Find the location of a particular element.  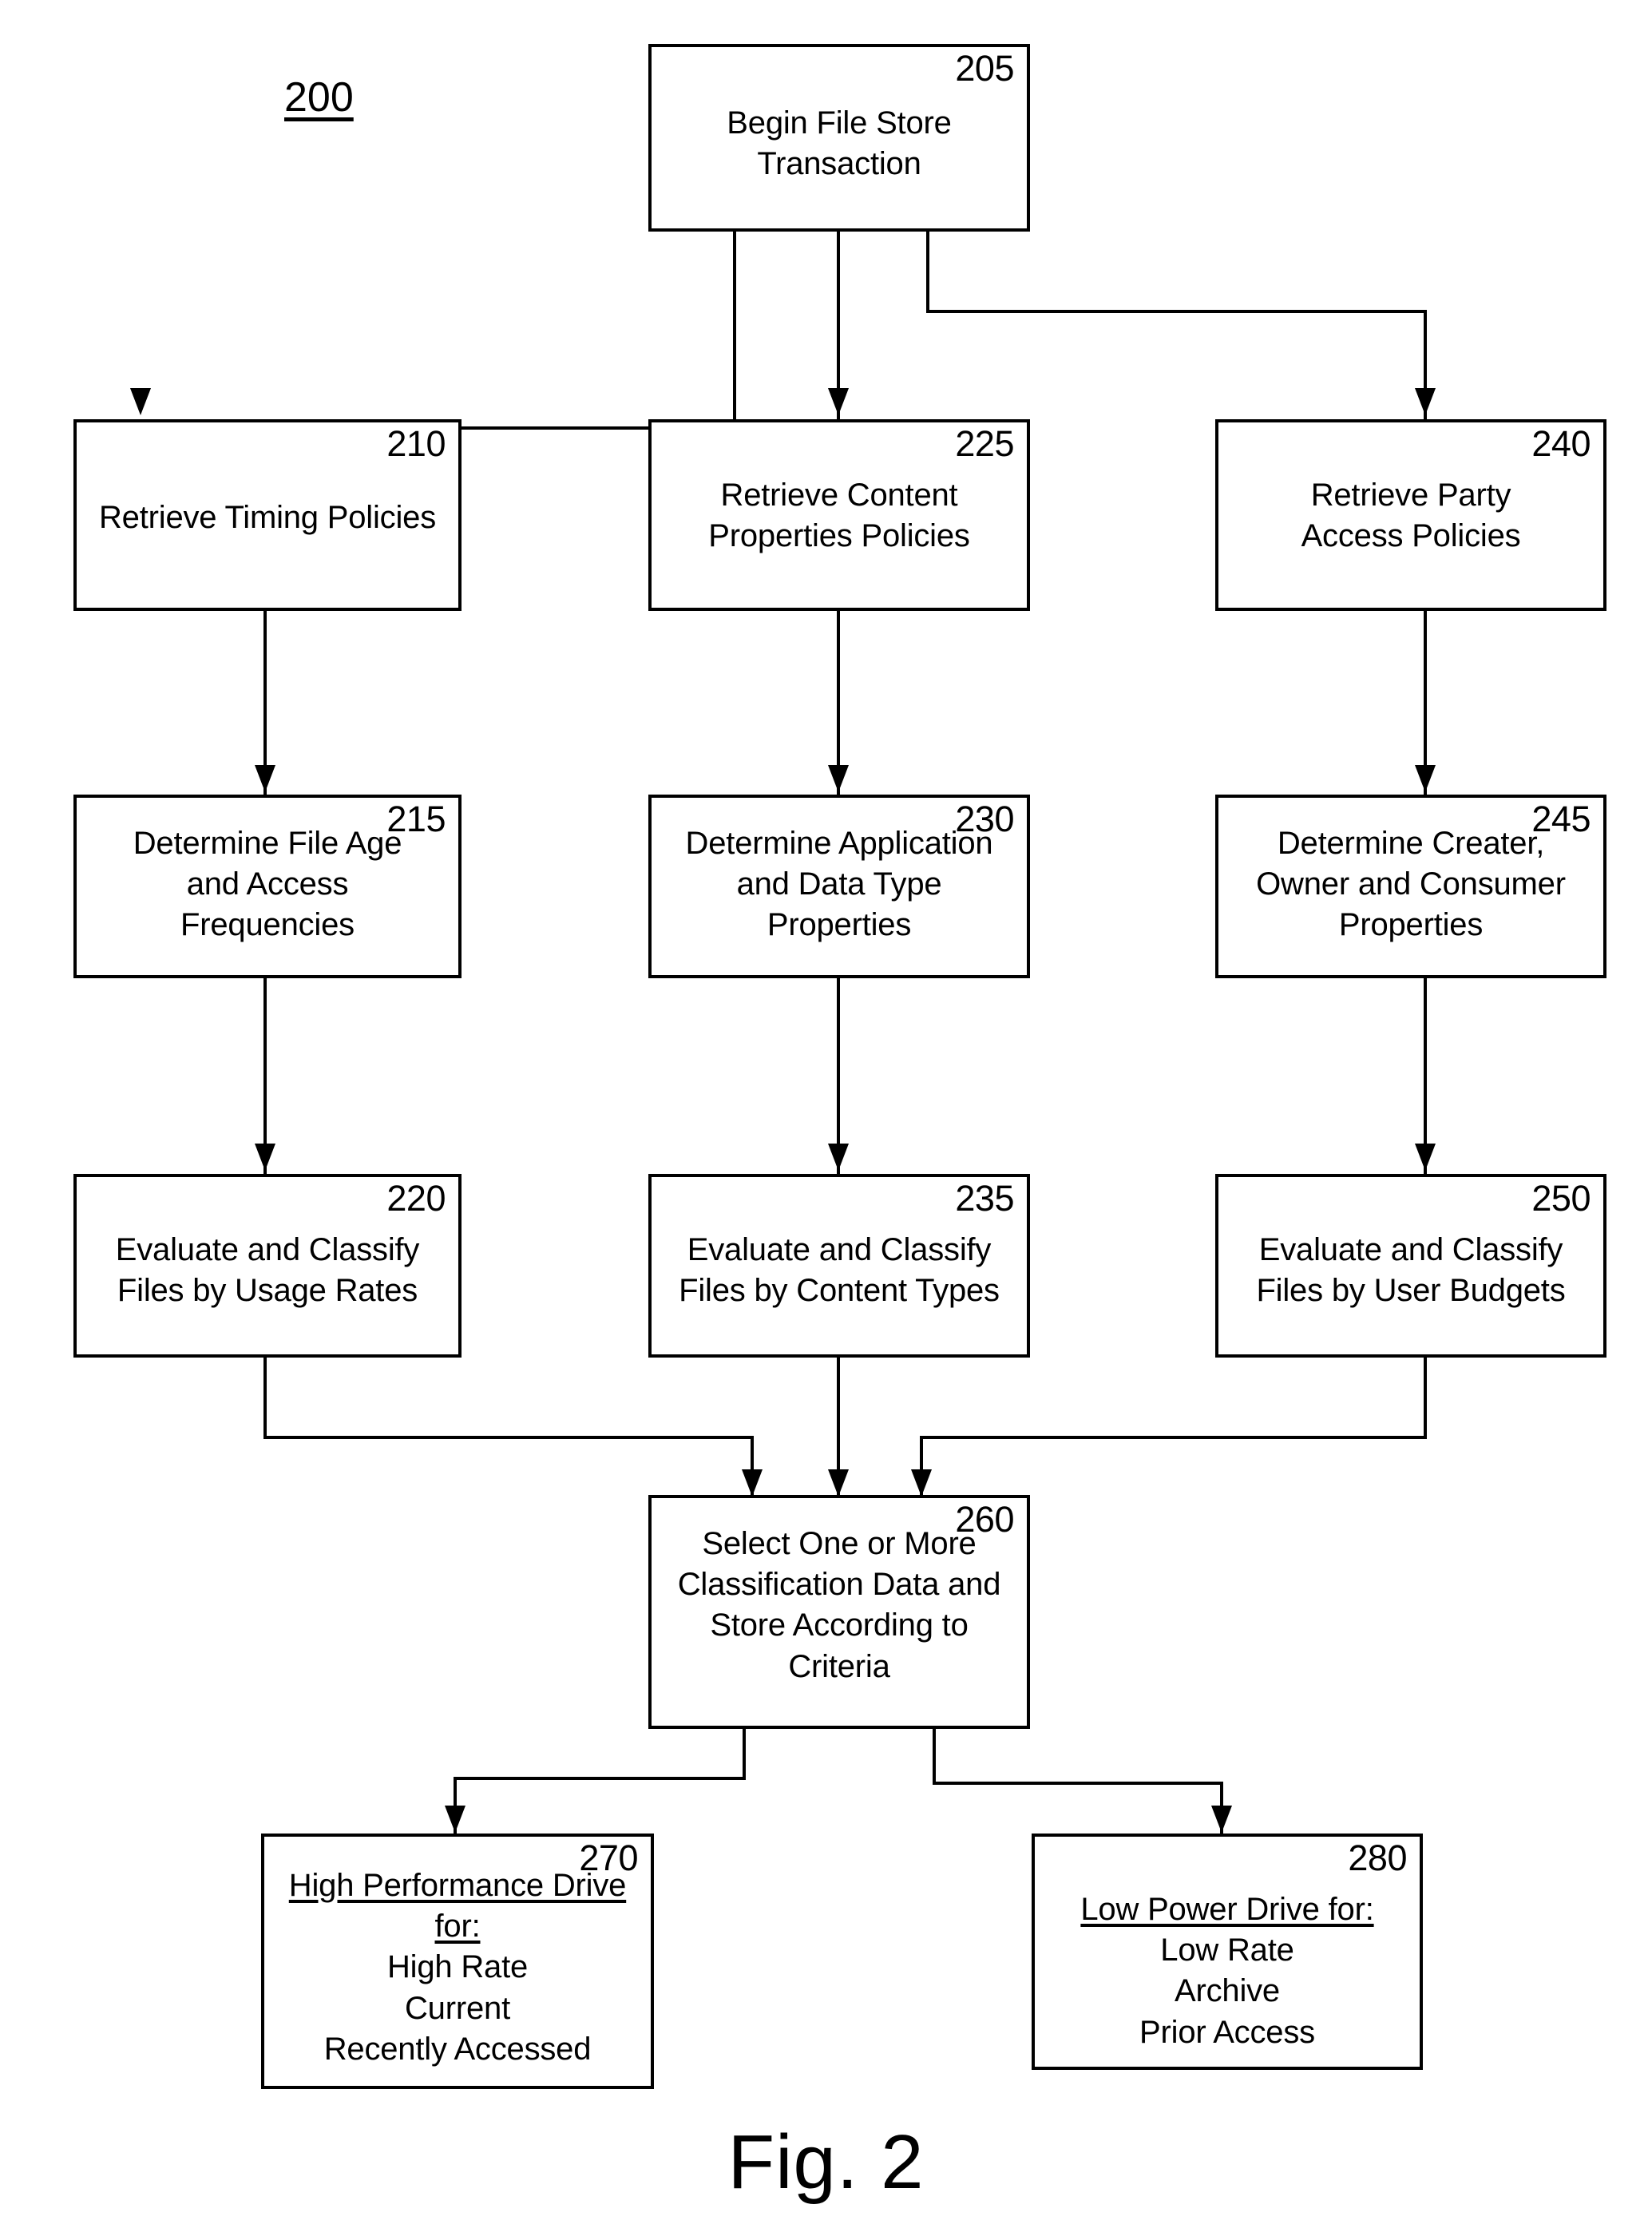

node-210-retrieve-timing-policies: 210 Retrieve Timing Policies is located at coordinates (267, 515).